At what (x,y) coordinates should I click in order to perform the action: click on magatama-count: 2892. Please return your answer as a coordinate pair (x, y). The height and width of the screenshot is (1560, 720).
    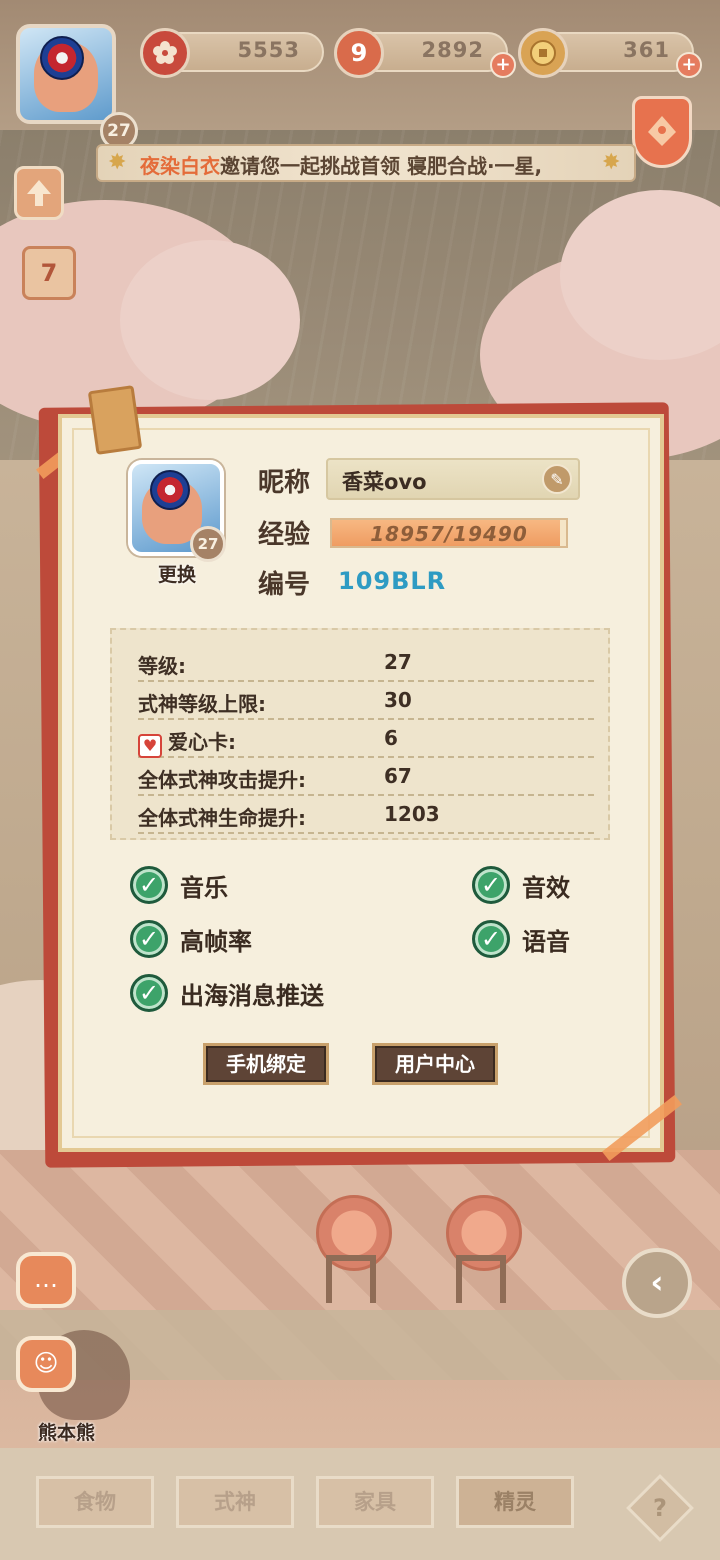
    Looking at the image, I should click on (452, 50).